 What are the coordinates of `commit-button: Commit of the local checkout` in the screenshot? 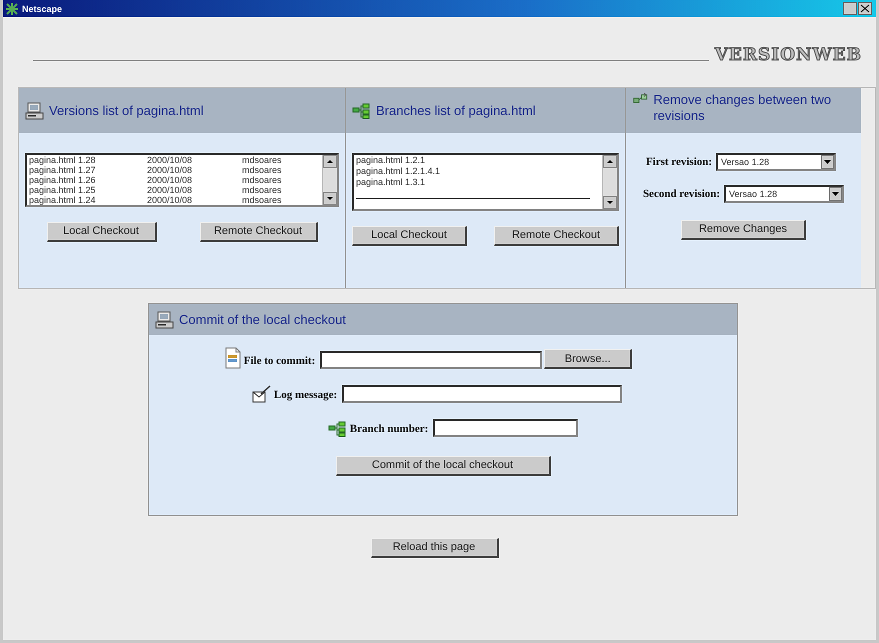 It's located at (443, 466).